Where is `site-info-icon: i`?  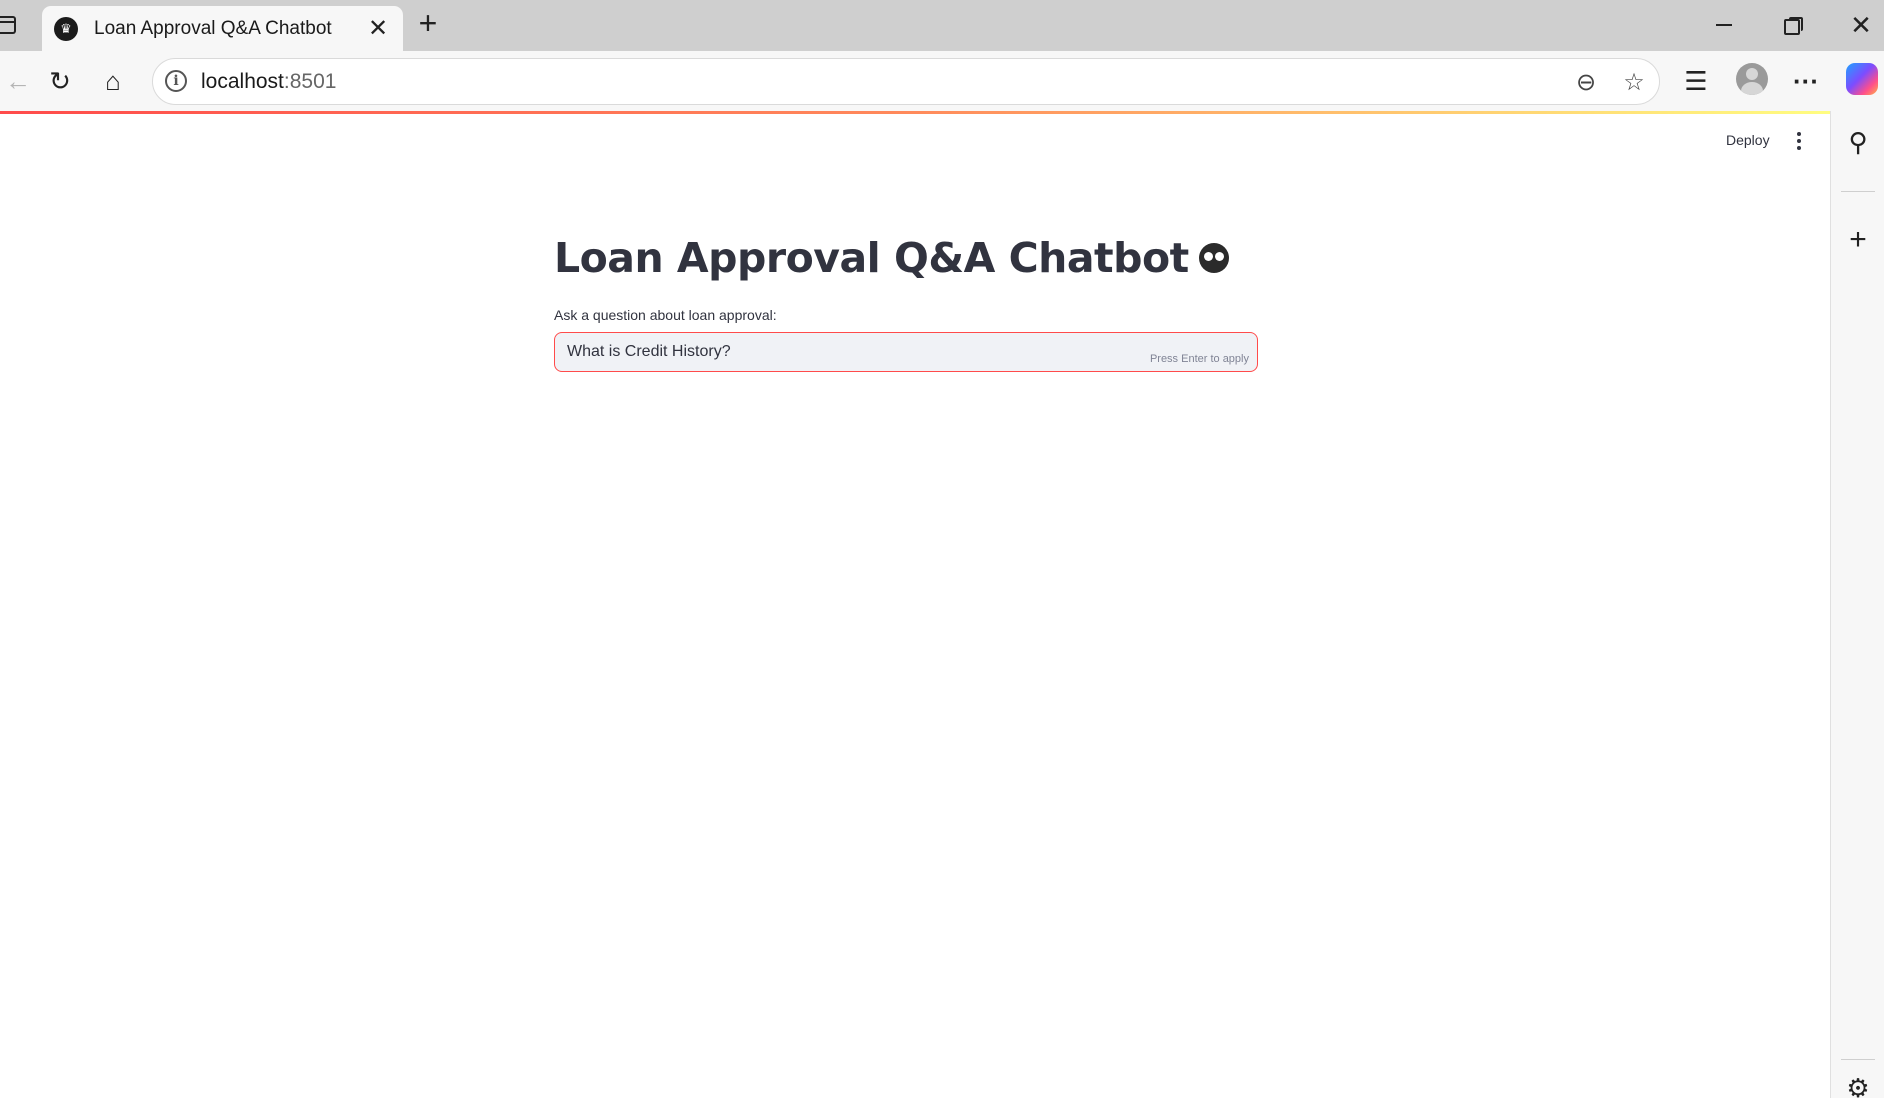 site-info-icon: i is located at coordinates (176, 81).